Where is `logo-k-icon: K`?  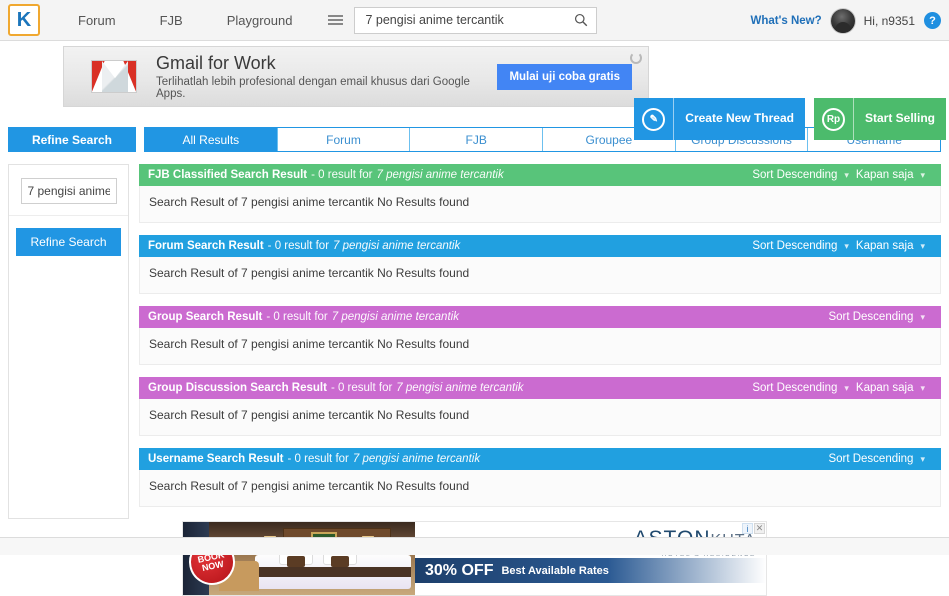 logo-k-icon: K is located at coordinates (24, 20).